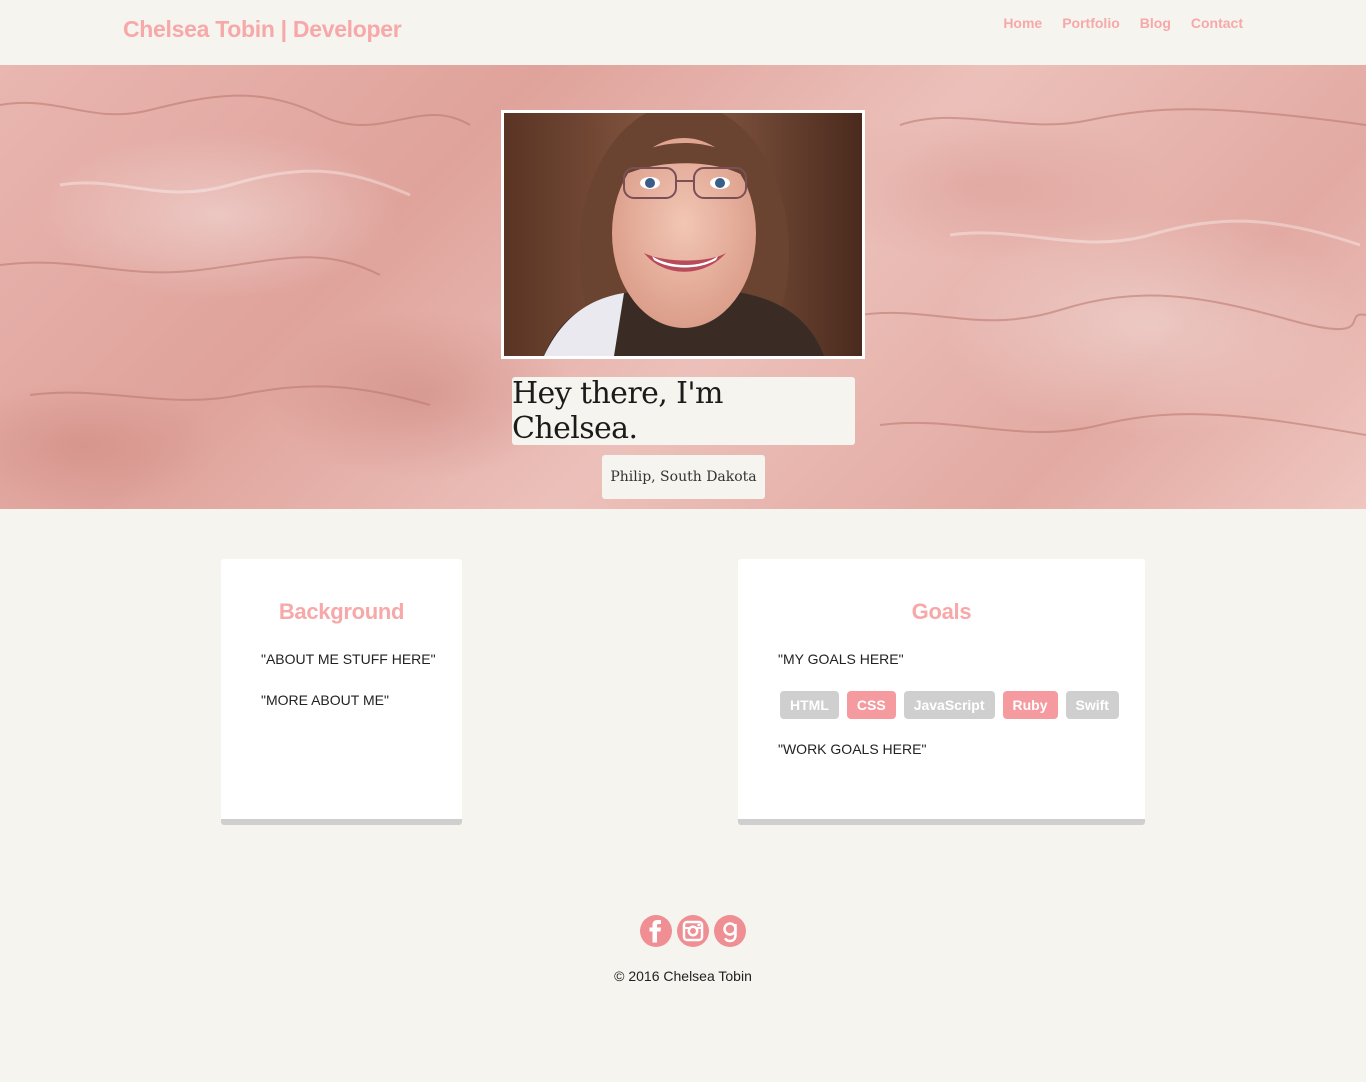 This screenshot has height=1082, width=1366. I want to click on nav-portfolio-link: Portfolio, so click(1091, 23).